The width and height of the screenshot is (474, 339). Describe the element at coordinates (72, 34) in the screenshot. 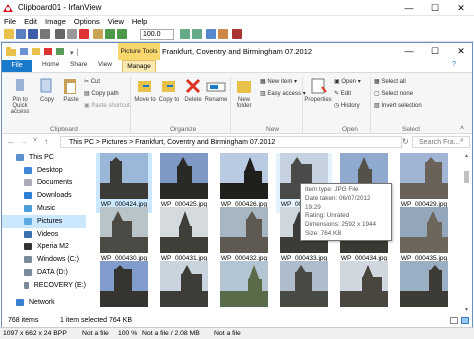

I see `copy-icon` at that location.